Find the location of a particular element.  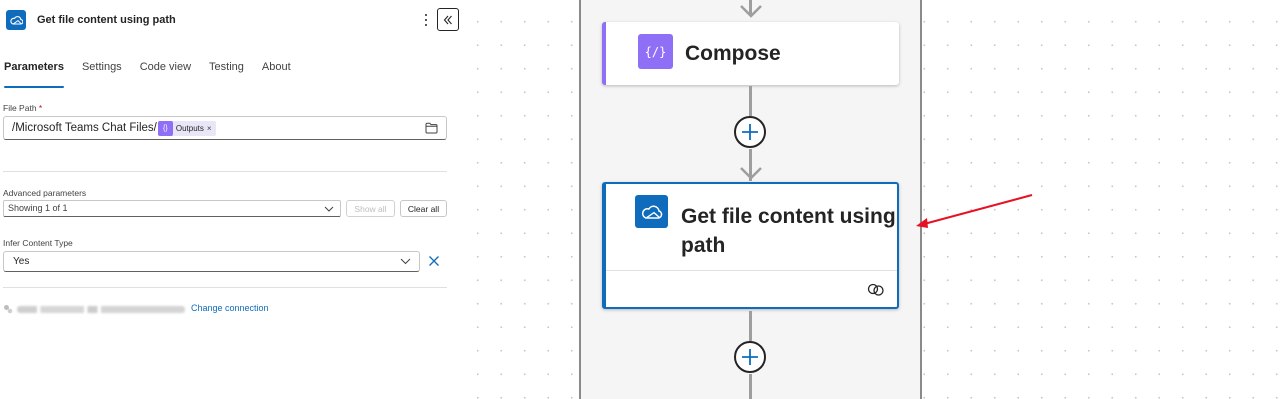

folder-icon is located at coordinates (431, 128).